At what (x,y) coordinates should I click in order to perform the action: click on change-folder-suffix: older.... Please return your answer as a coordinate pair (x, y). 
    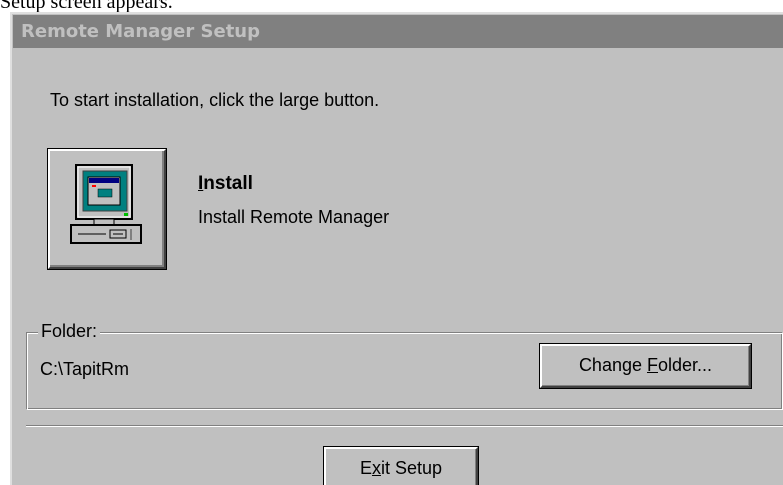
    Looking at the image, I should click on (685, 365).